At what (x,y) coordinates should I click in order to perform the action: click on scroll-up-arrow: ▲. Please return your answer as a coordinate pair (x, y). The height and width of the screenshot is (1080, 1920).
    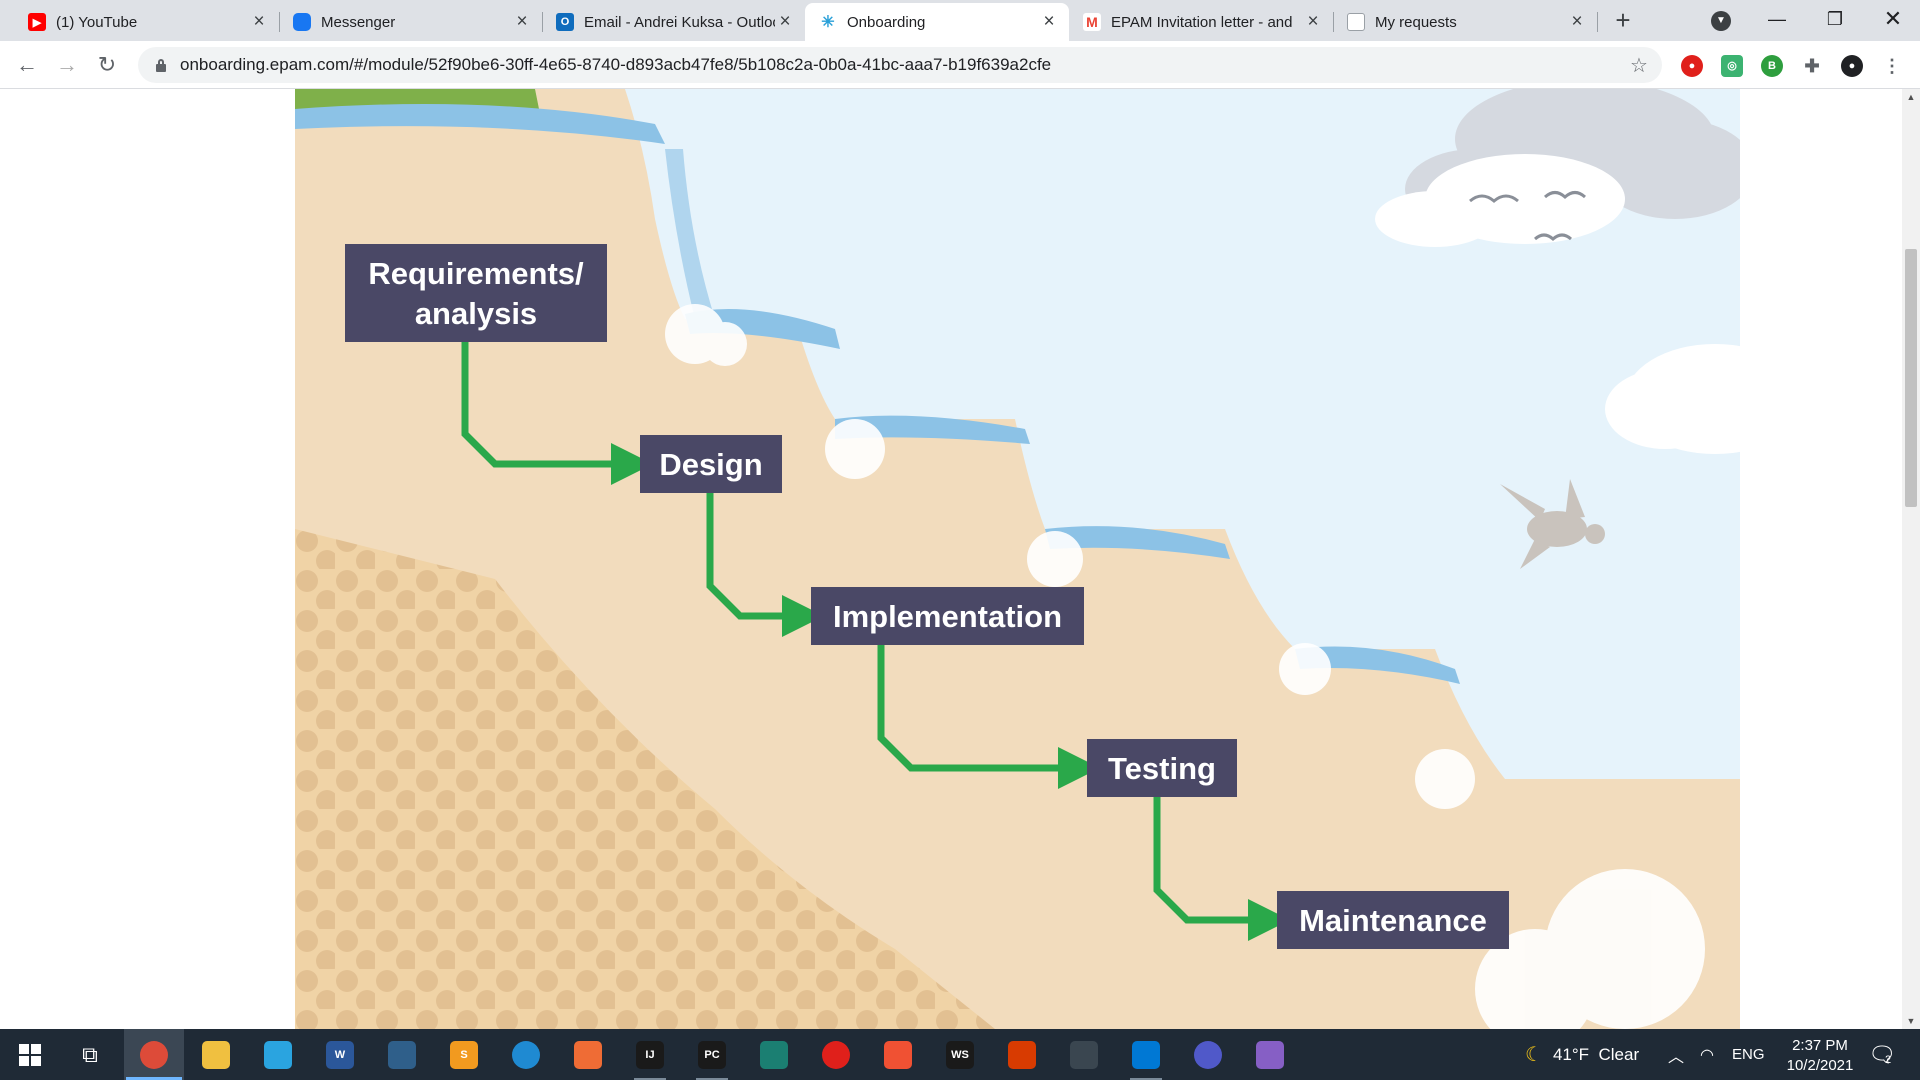
    Looking at the image, I should click on (1911, 97).